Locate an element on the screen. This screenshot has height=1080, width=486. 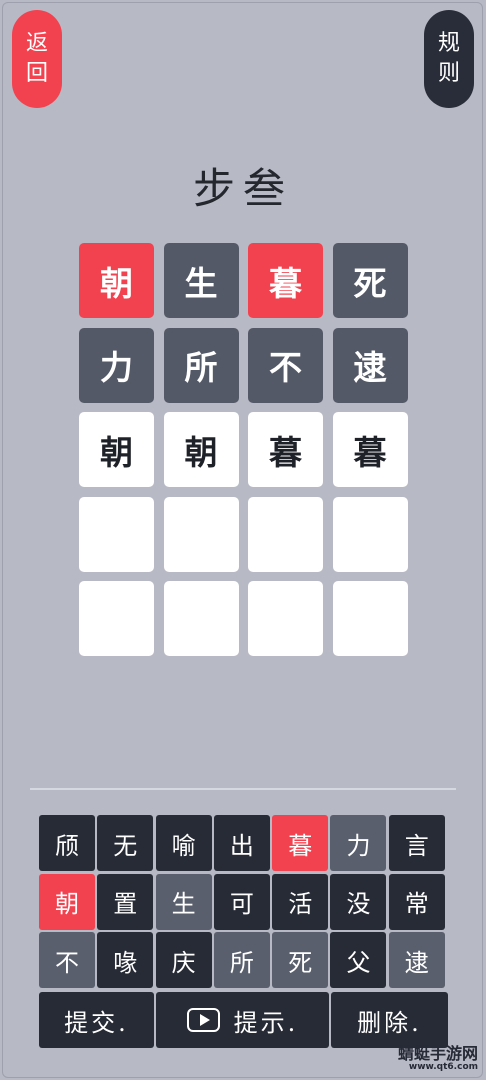
board-tile: 力 is located at coordinates (116, 365).